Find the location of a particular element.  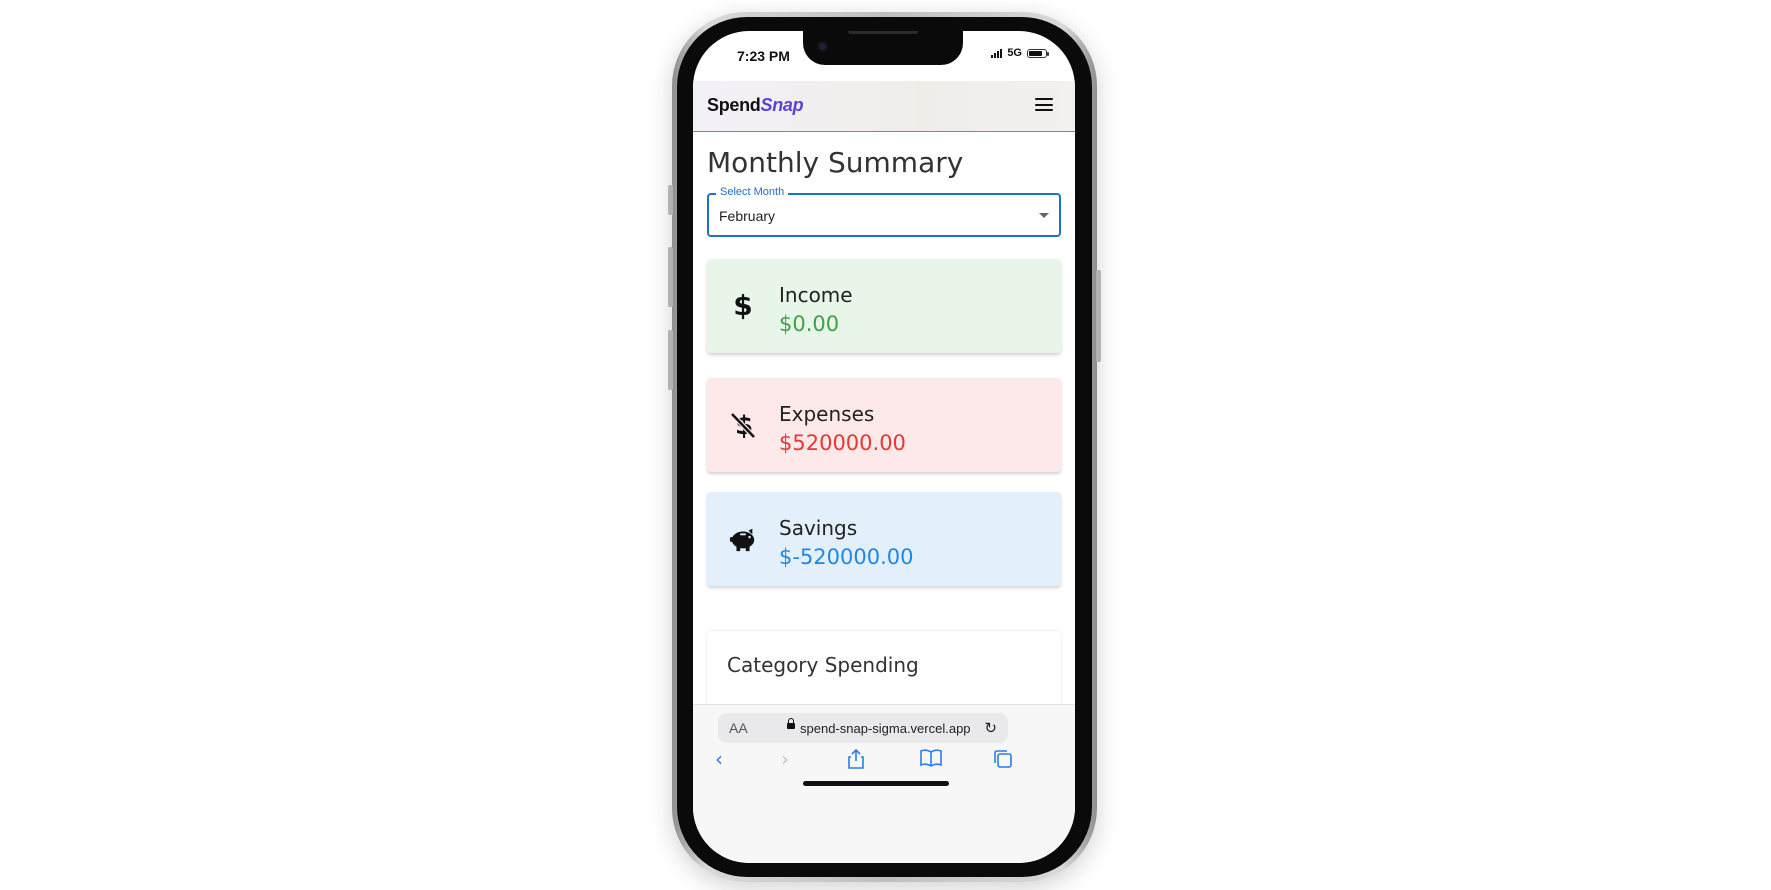

battery-icon is located at coordinates (1038, 53).